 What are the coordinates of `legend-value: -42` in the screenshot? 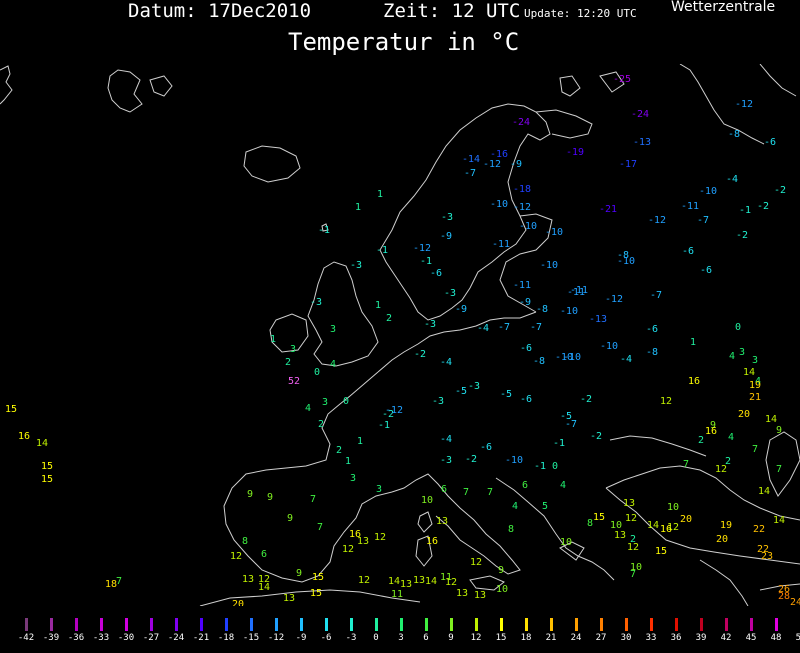 It's located at (26, 638).